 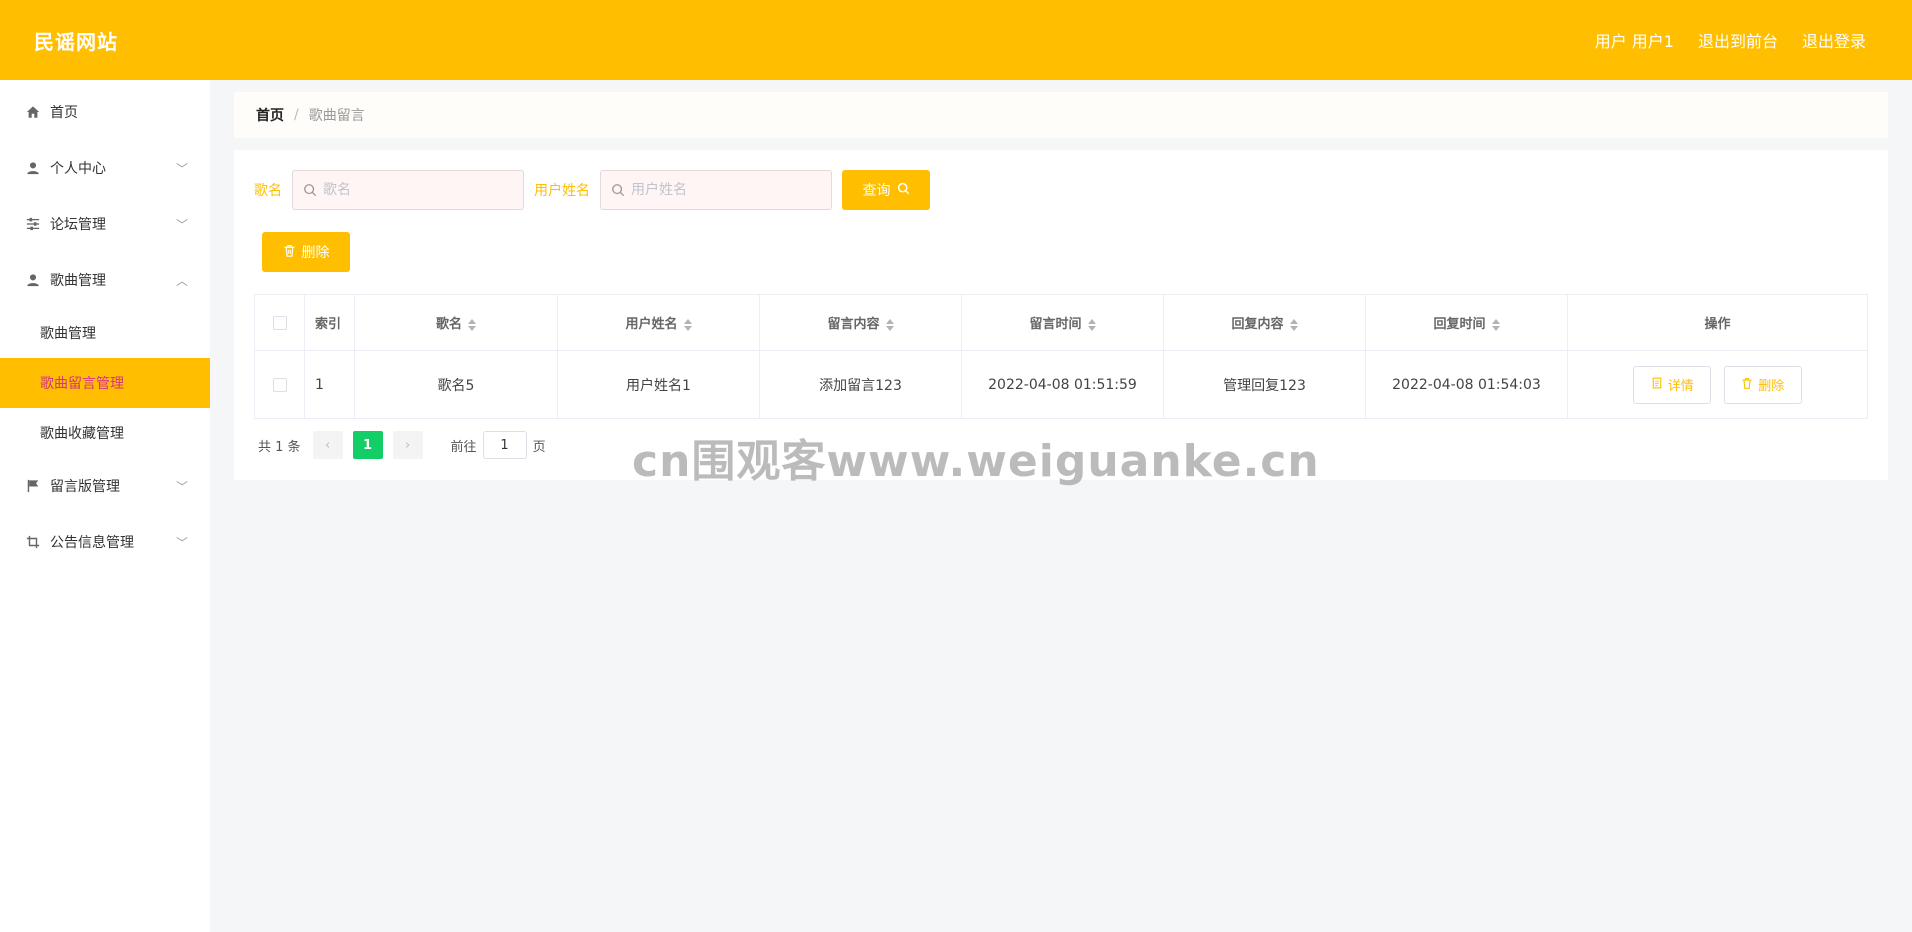 I want to click on column-header-label: 留言时间, so click(x=1055, y=324).